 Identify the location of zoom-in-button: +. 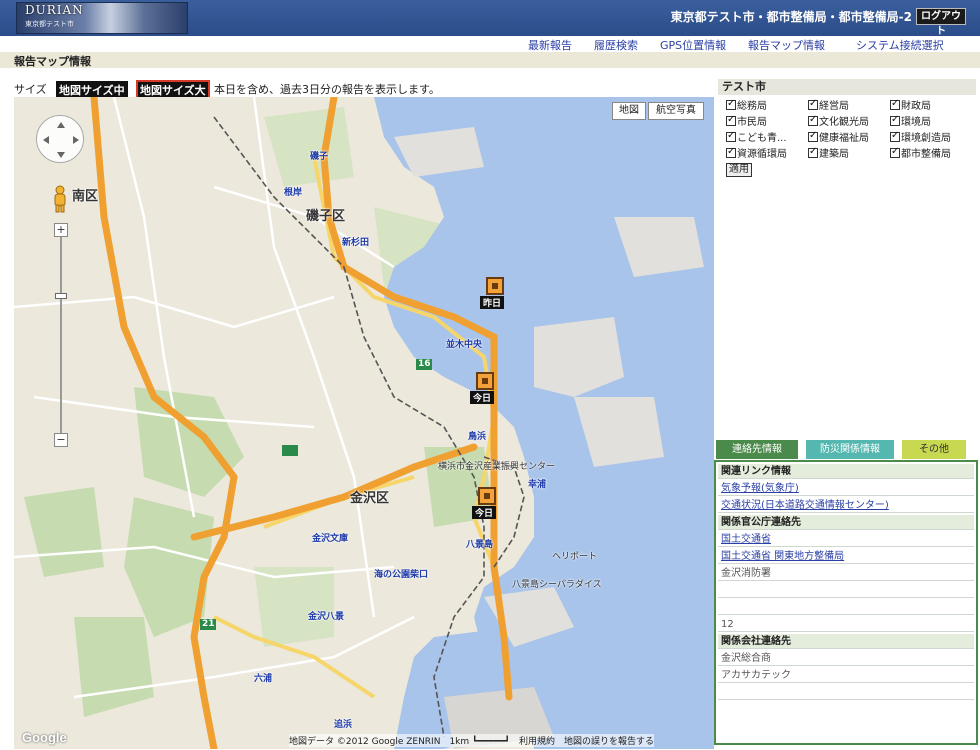
(61, 230).